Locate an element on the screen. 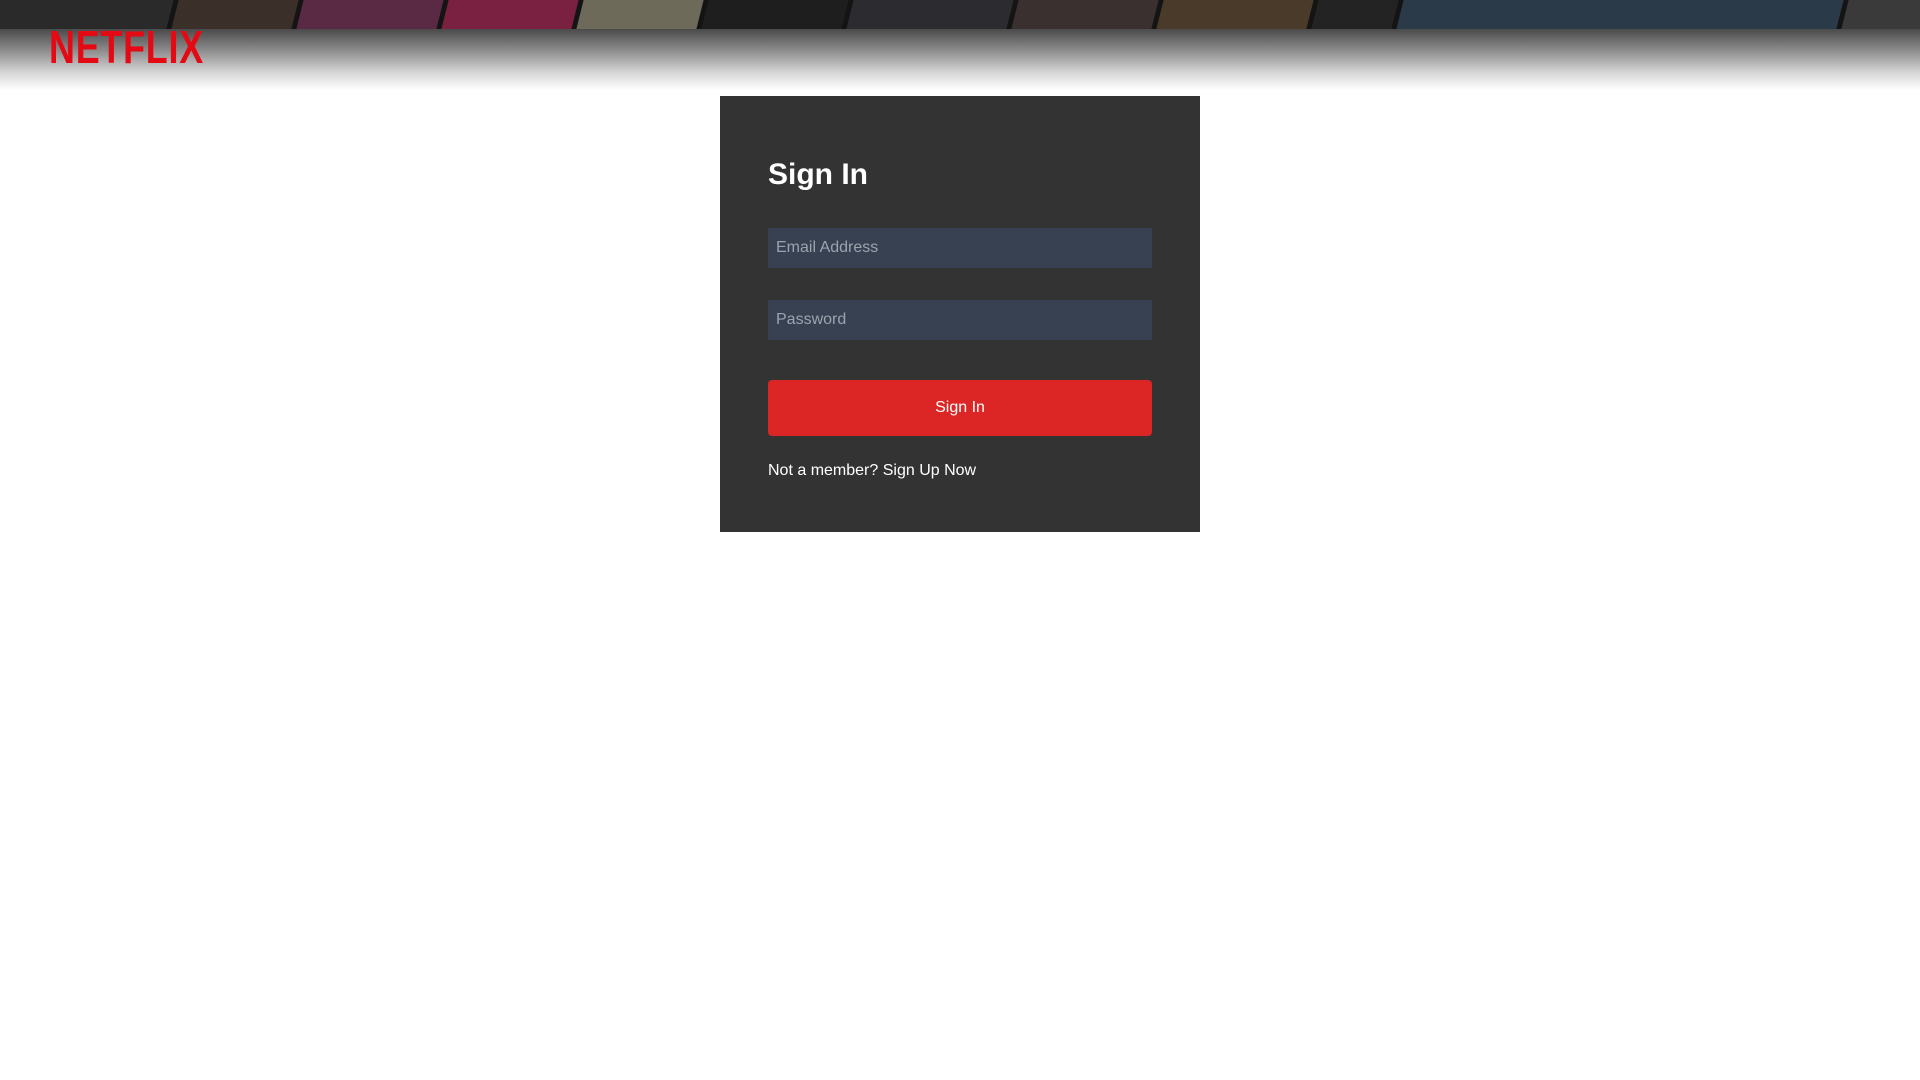  poster-strip is located at coordinates (960, 14).